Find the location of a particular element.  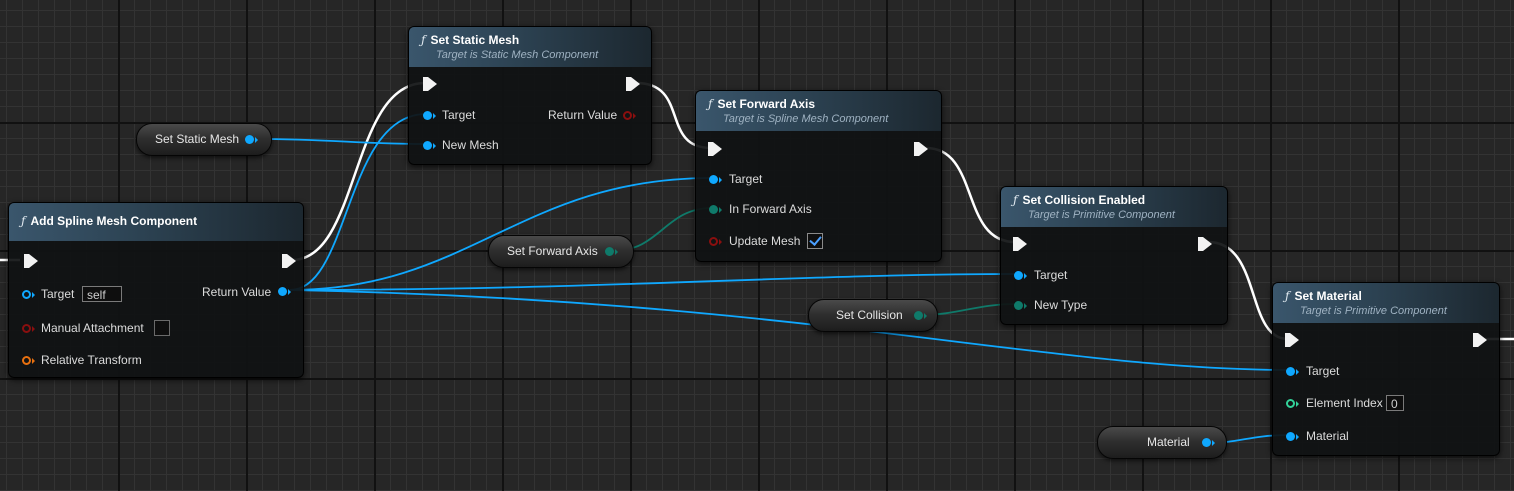

target-value-field: self is located at coordinates (102, 294).